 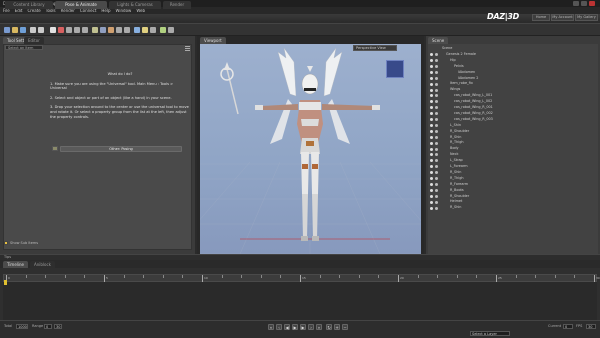 I want to click on tab-aniblock: Aniblock, so click(x=42, y=264).